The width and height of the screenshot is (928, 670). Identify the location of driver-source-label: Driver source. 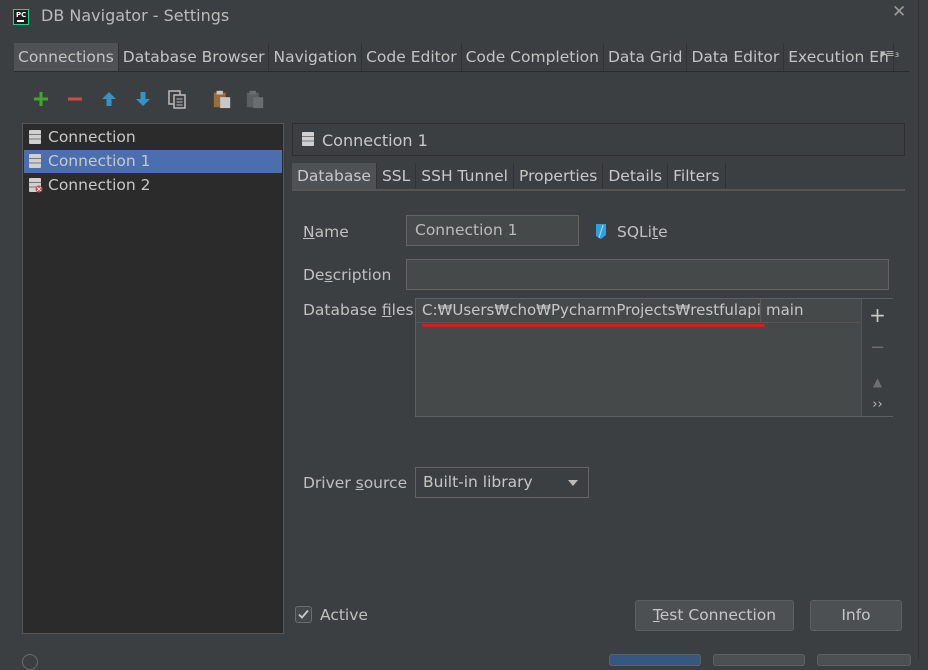
(355, 483).